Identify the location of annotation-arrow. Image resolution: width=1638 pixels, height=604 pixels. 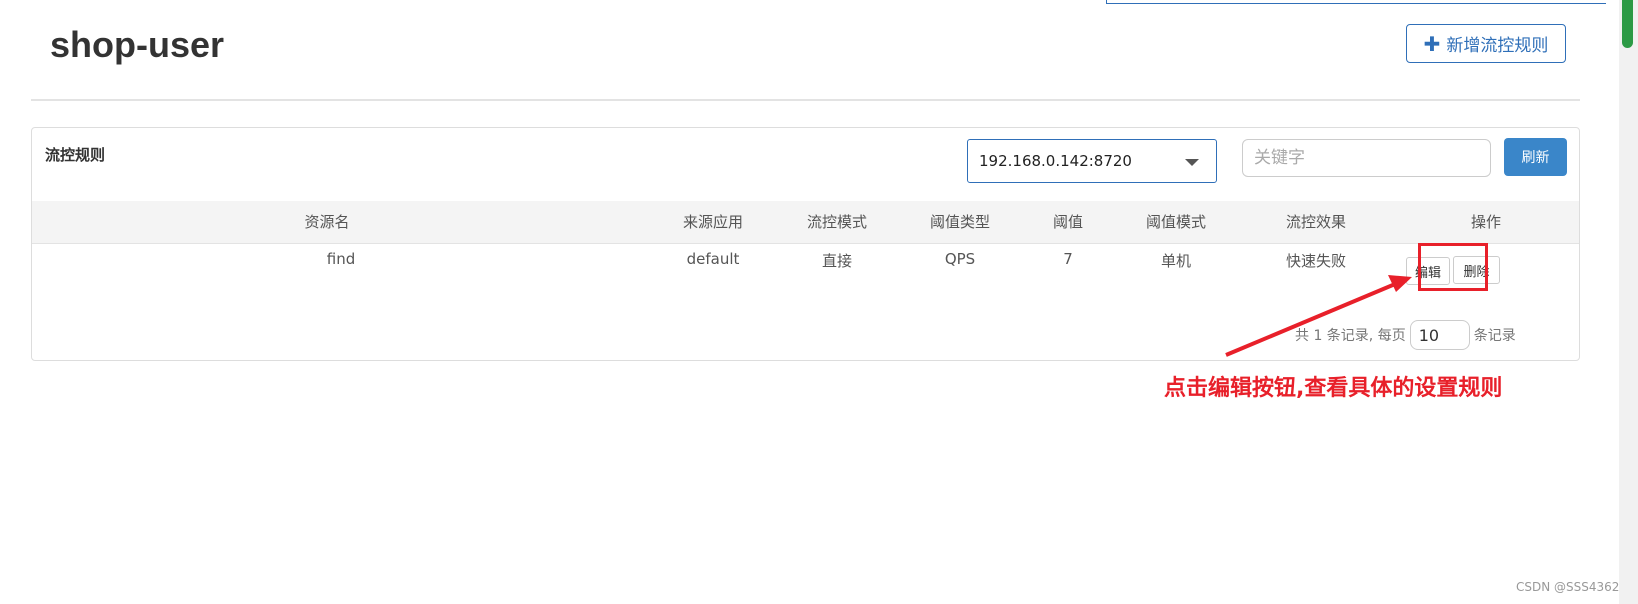
(1318, 316).